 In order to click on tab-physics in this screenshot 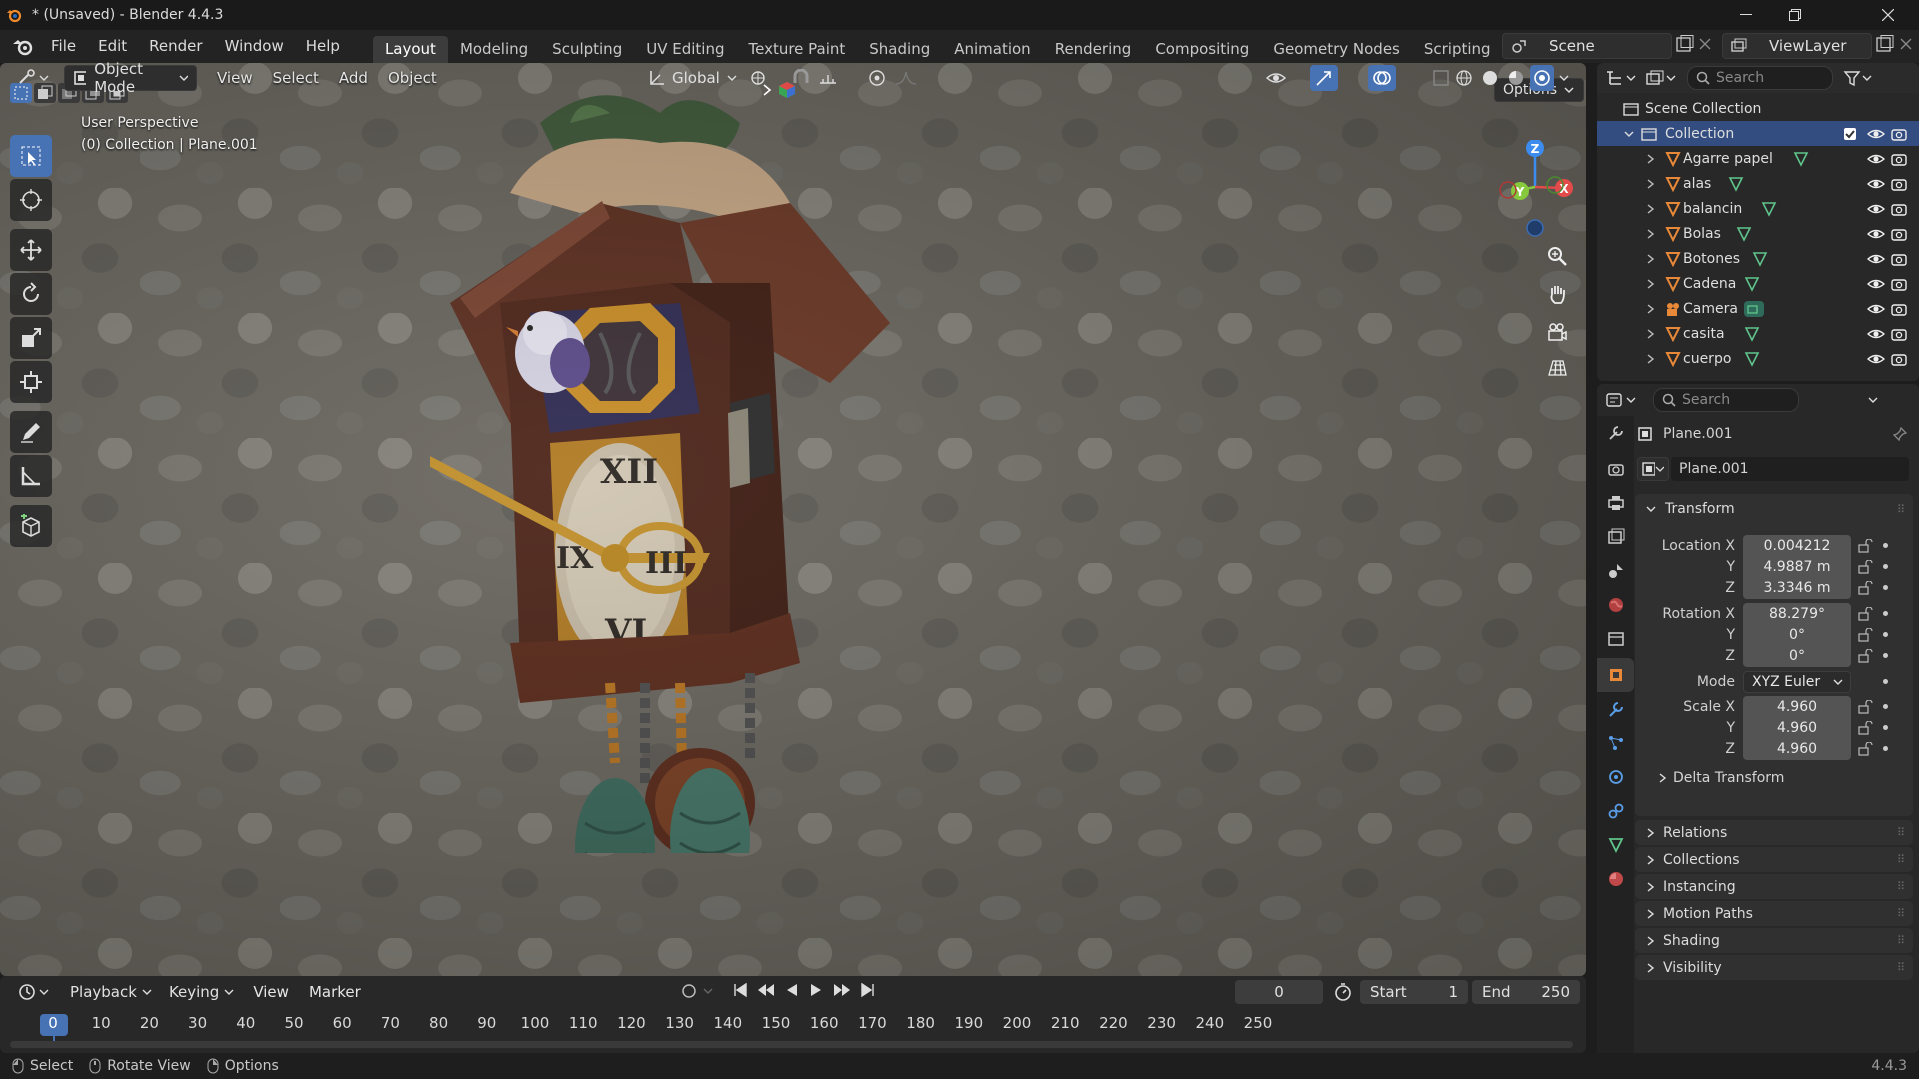, I will do `click(1615, 777)`.